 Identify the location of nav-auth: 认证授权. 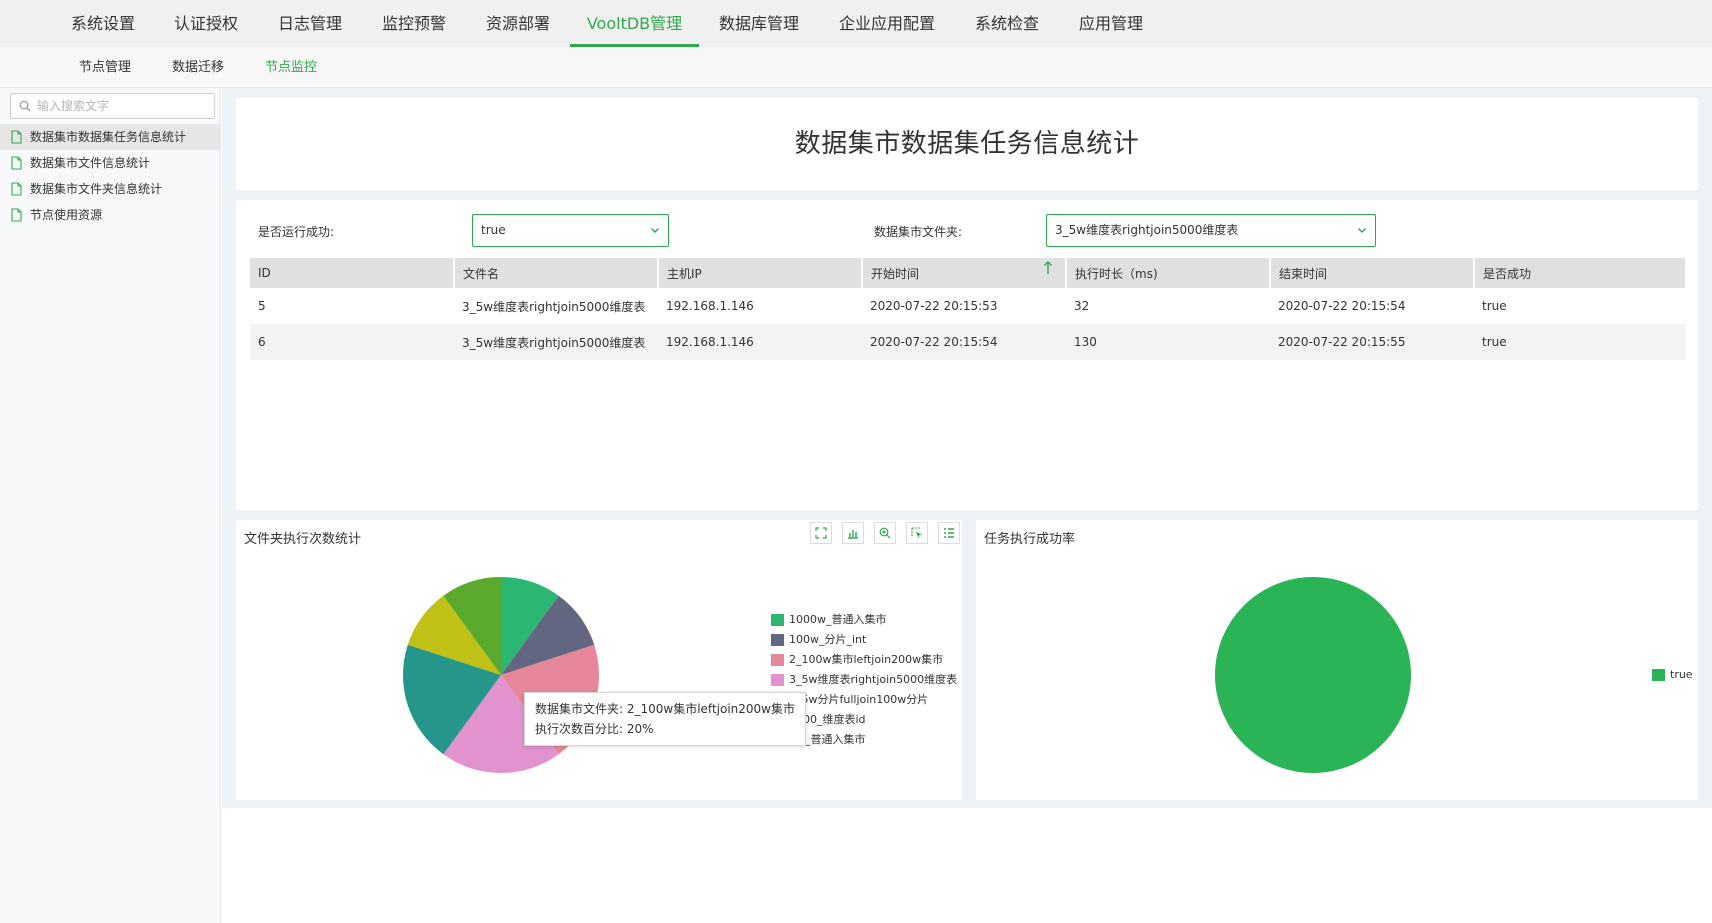
(206, 23).